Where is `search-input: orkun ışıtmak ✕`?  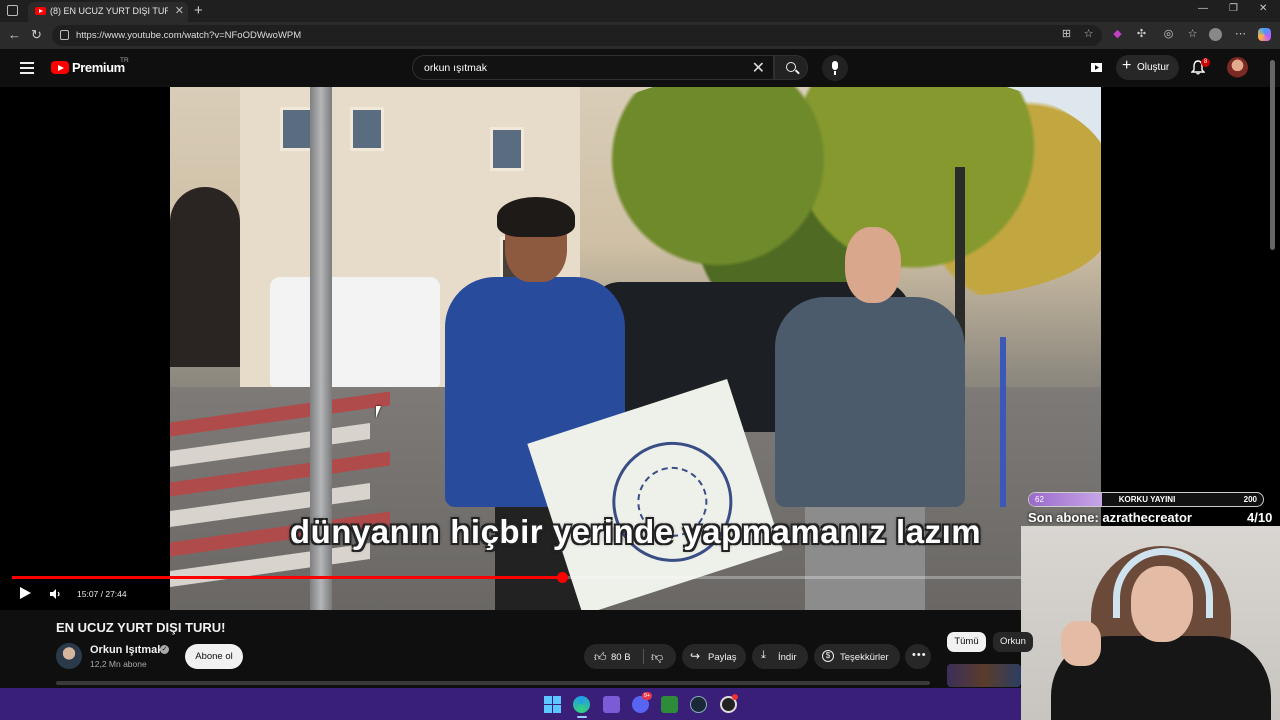 search-input: orkun ışıtmak ✕ is located at coordinates (593, 67).